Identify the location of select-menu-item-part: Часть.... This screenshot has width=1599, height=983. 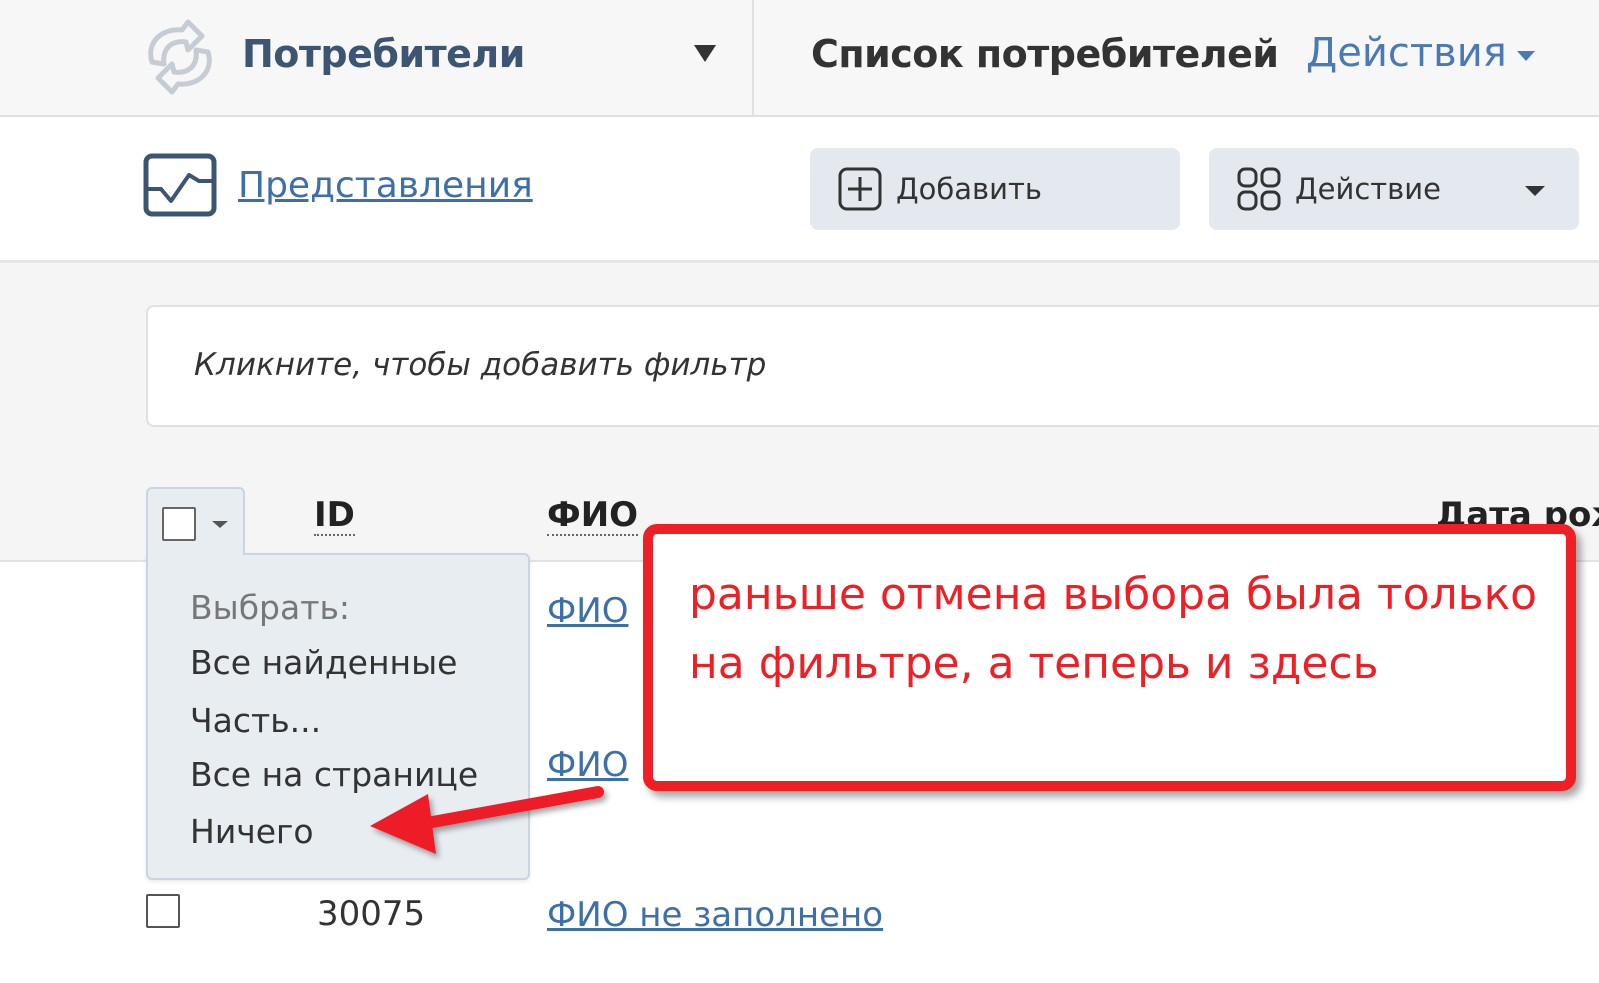
(255, 720).